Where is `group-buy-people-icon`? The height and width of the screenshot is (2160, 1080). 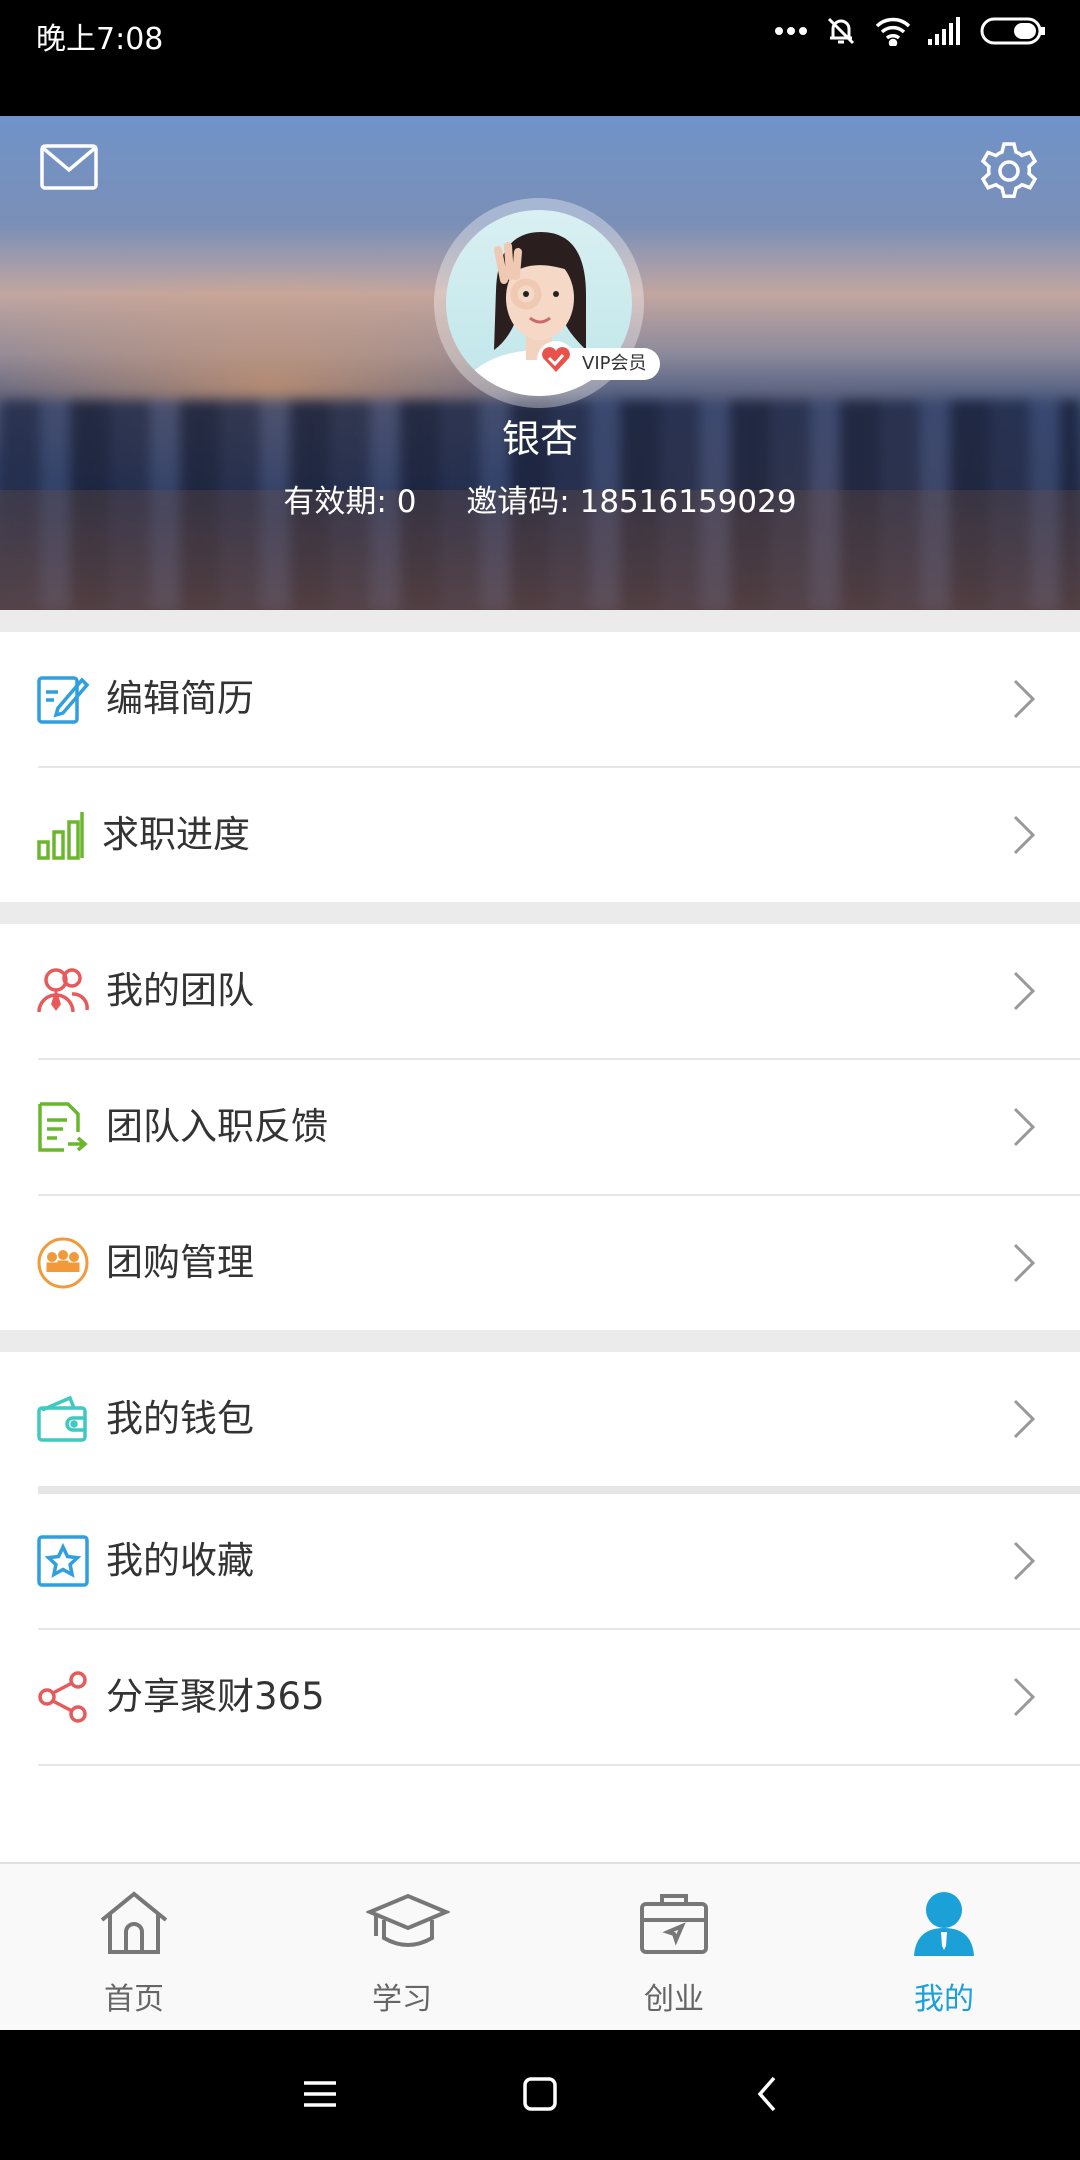 group-buy-people-icon is located at coordinates (63, 1263).